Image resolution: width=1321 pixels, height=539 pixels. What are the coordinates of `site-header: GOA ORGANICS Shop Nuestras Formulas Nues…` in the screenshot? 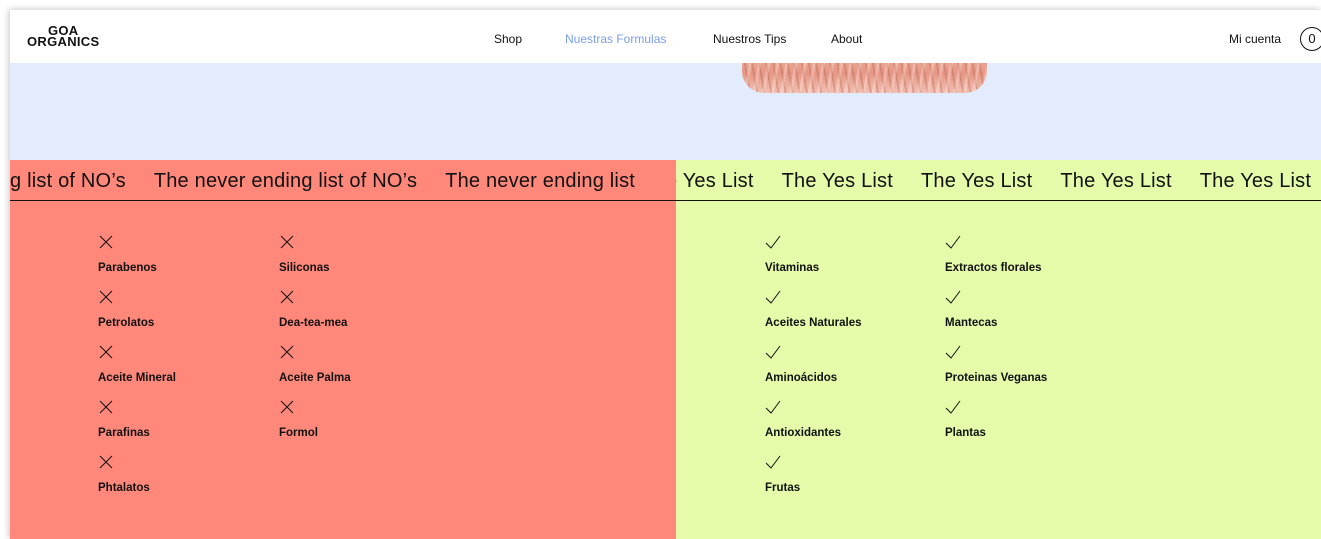 It's located at (665, 36).